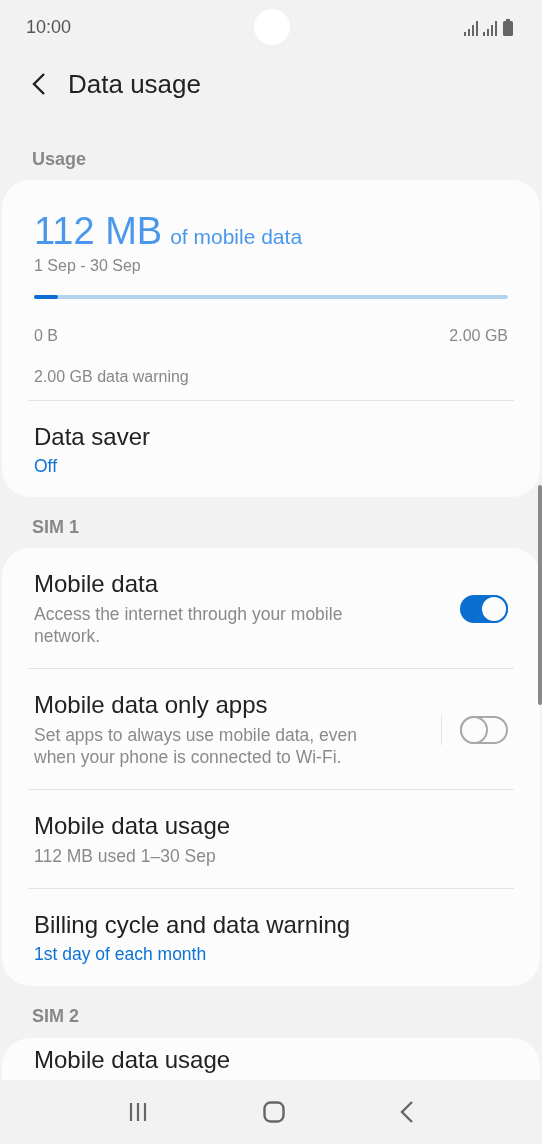 The height and width of the screenshot is (1144, 542). Describe the element at coordinates (111, 376) in the screenshot. I see `warning-text: 2.00 GB data warning` at that location.